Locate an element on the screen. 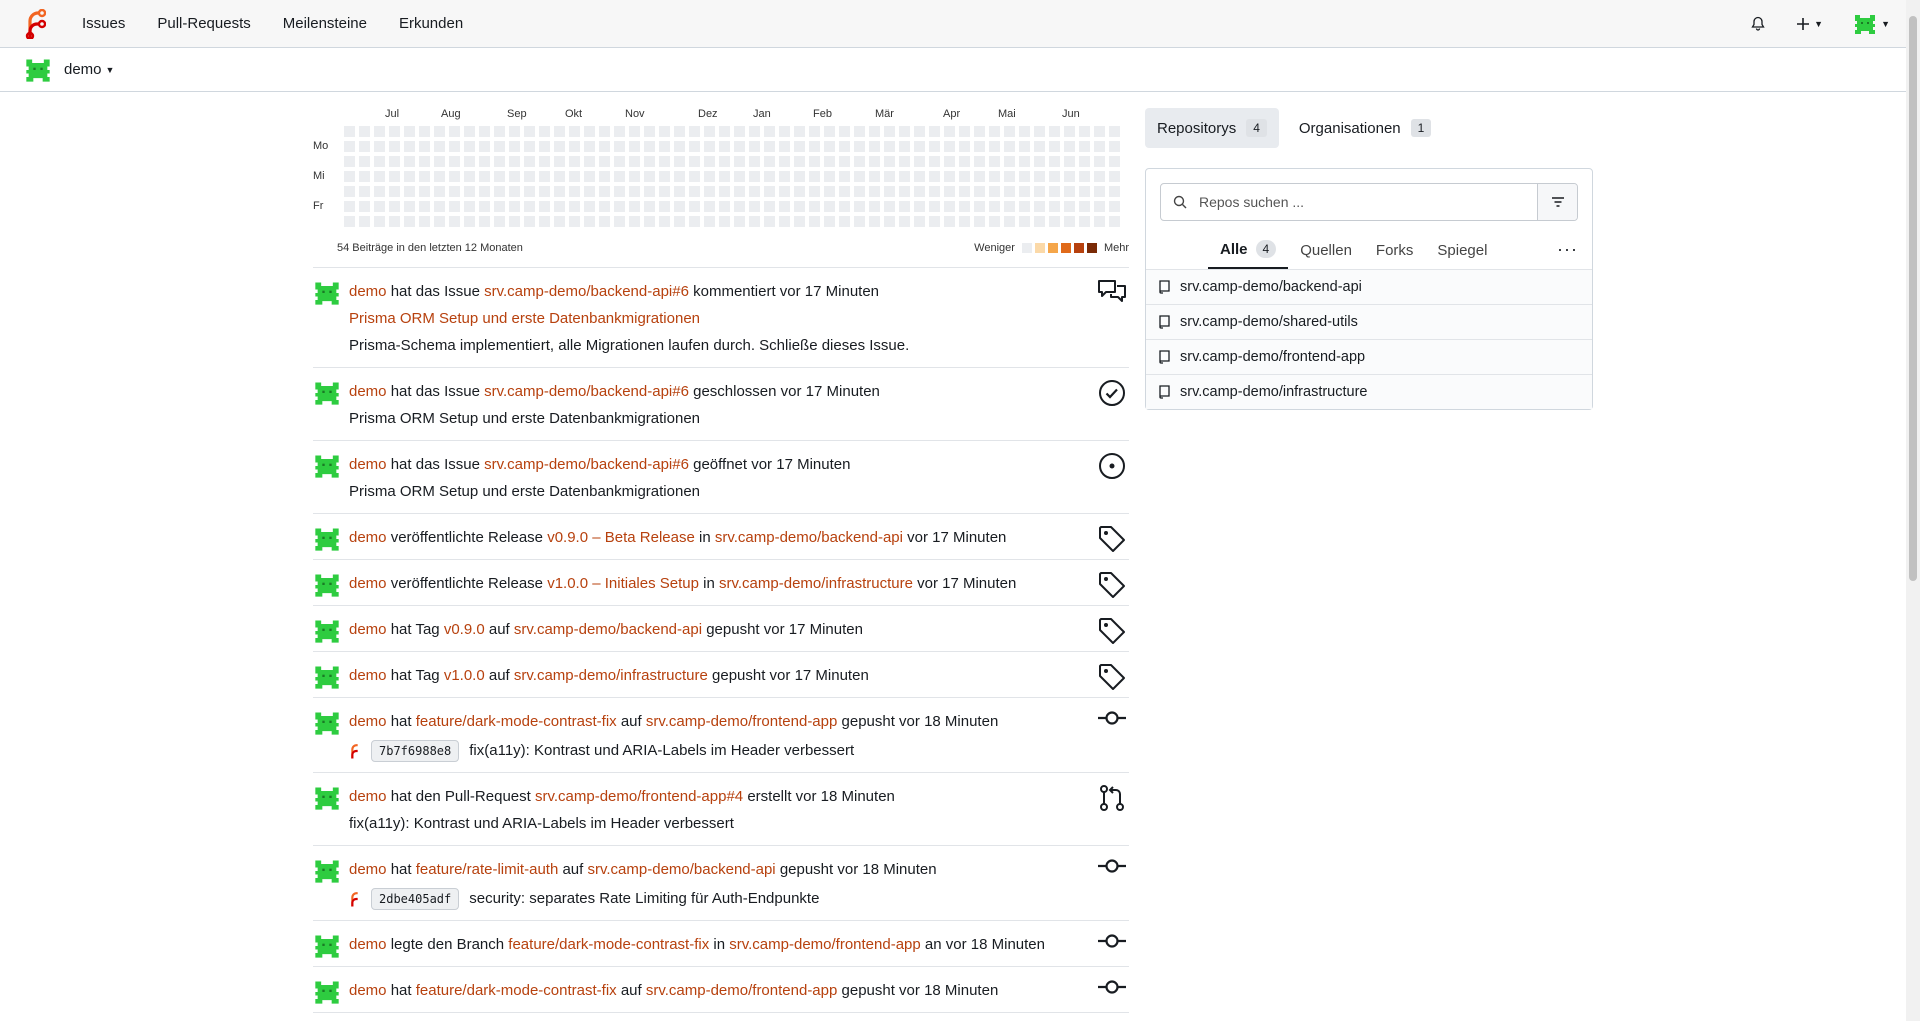 The width and height of the screenshot is (1920, 1021). repo-list-item: srv.camp-demo/infrastructure is located at coordinates (1369, 391).